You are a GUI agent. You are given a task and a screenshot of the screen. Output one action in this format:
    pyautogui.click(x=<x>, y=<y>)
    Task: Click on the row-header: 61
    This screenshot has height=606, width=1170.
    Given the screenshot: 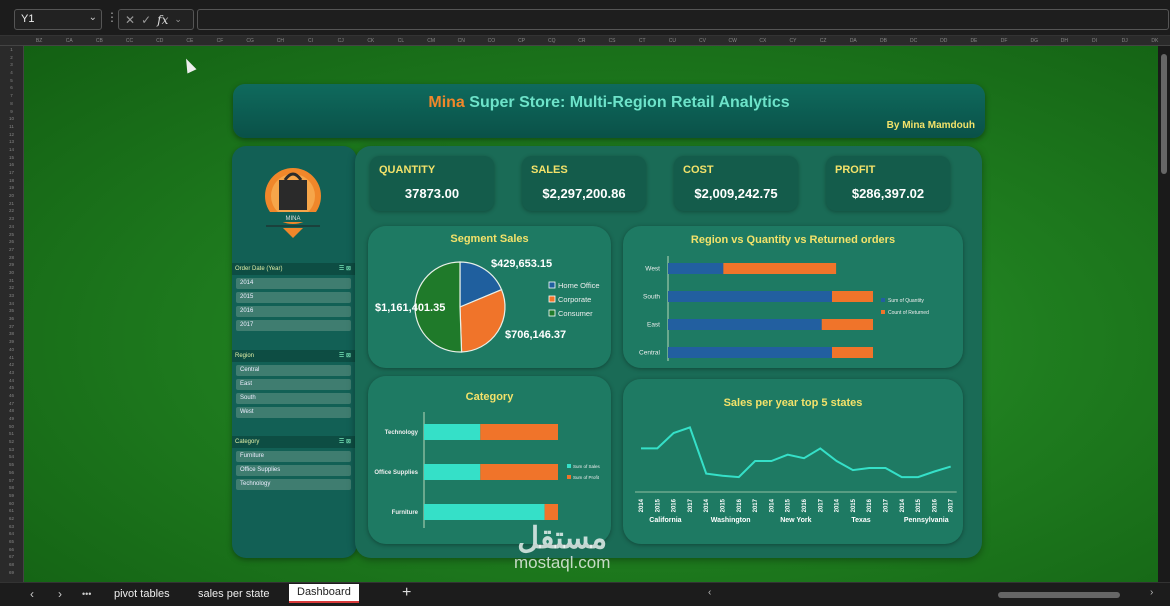 What is the action you would take?
    pyautogui.click(x=11, y=511)
    